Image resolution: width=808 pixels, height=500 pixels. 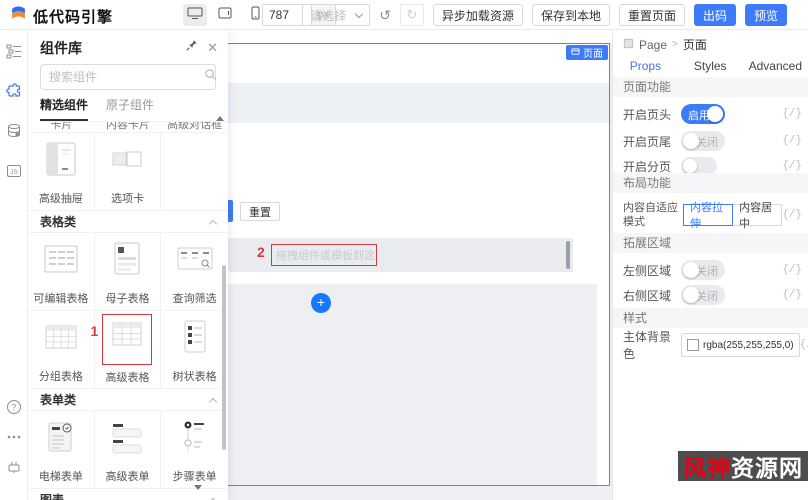 I want to click on close-icon: ✕, so click(x=212, y=48).